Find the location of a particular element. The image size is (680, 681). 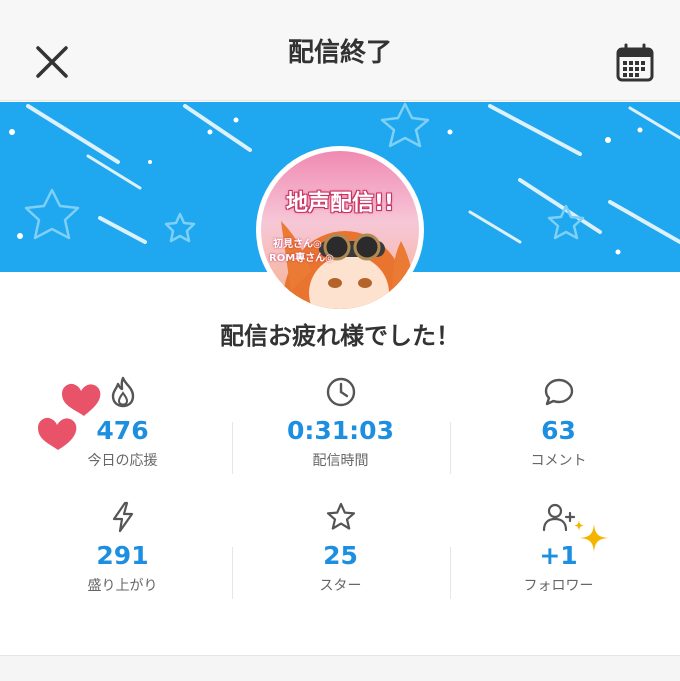

star-icon is located at coordinates (340, 516).